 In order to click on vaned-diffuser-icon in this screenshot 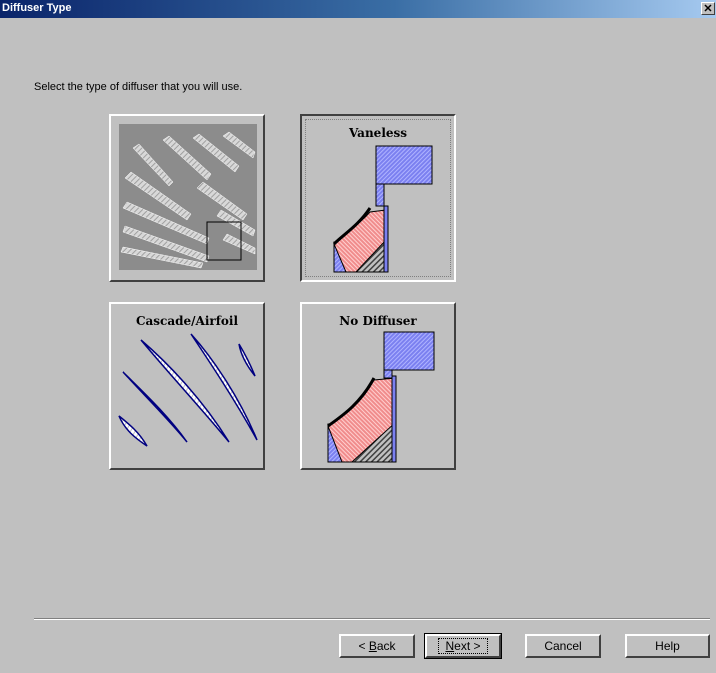, I will do `click(188, 197)`.